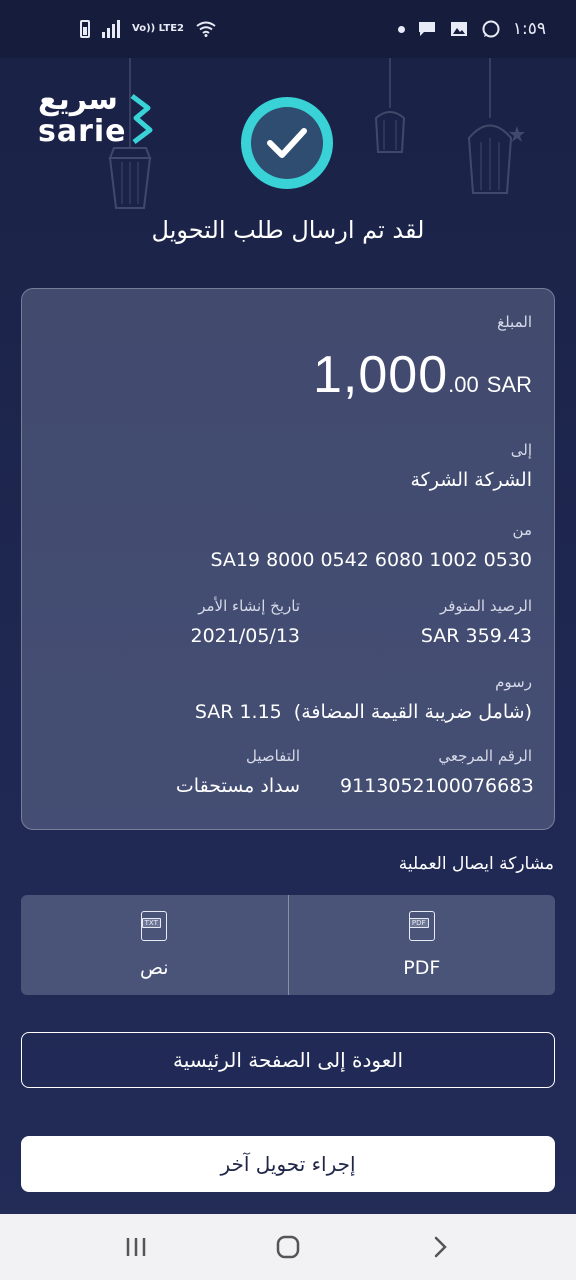 This screenshot has width=576, height=1280. What do you see at coordinates (249, 606) in the screenshot?
I see `date-label: تاريخ إنشاء الأمر` at bounding box center [249, 606].